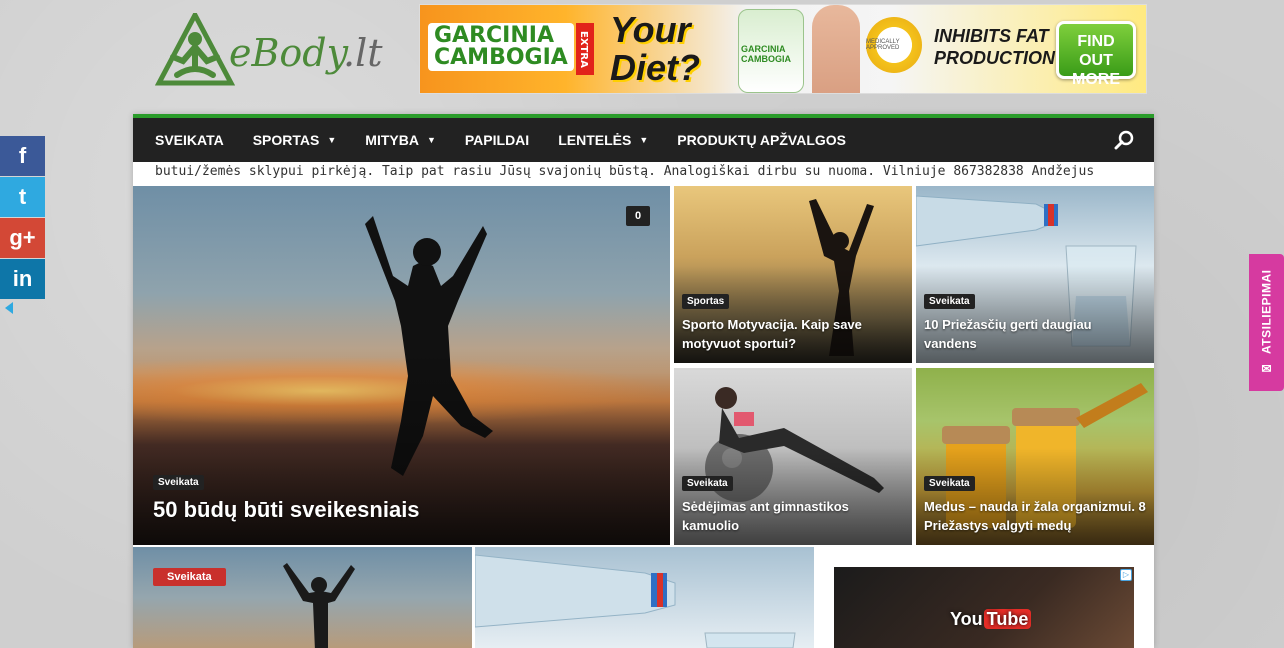  I want to click on supplement-bottle-image: GARCINIA CAMBOGIA, so click(771, 51).